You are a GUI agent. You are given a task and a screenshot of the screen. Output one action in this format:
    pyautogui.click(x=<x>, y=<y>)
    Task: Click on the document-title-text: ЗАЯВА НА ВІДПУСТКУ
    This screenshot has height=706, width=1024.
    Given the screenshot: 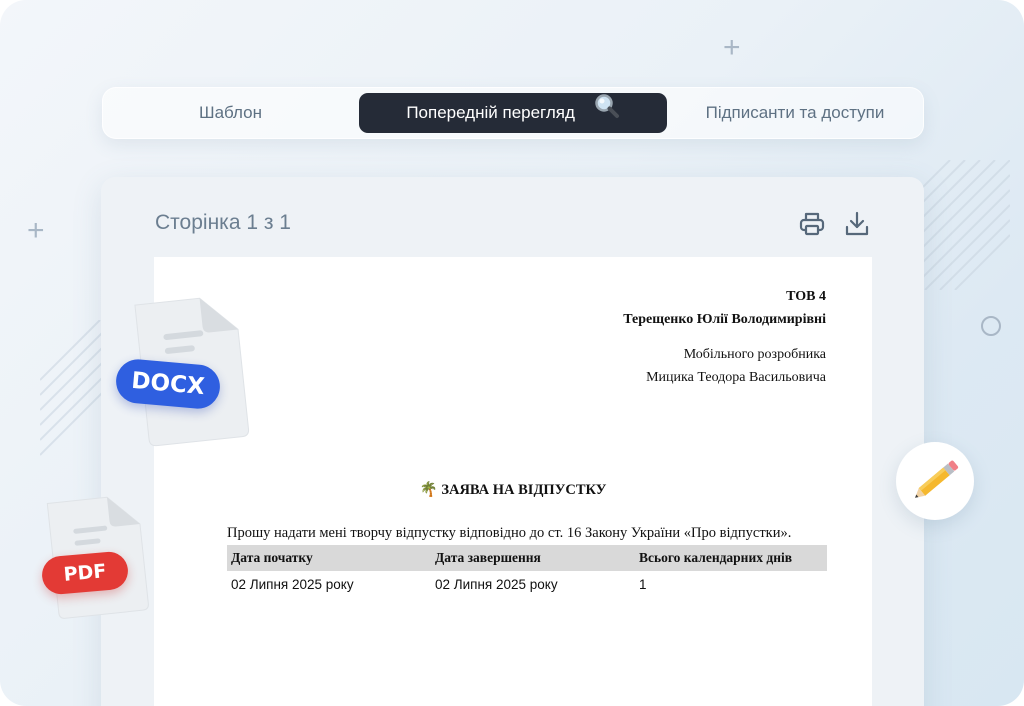 What is the action you would take?
    pyautogui.click(x=524, y=490)
    